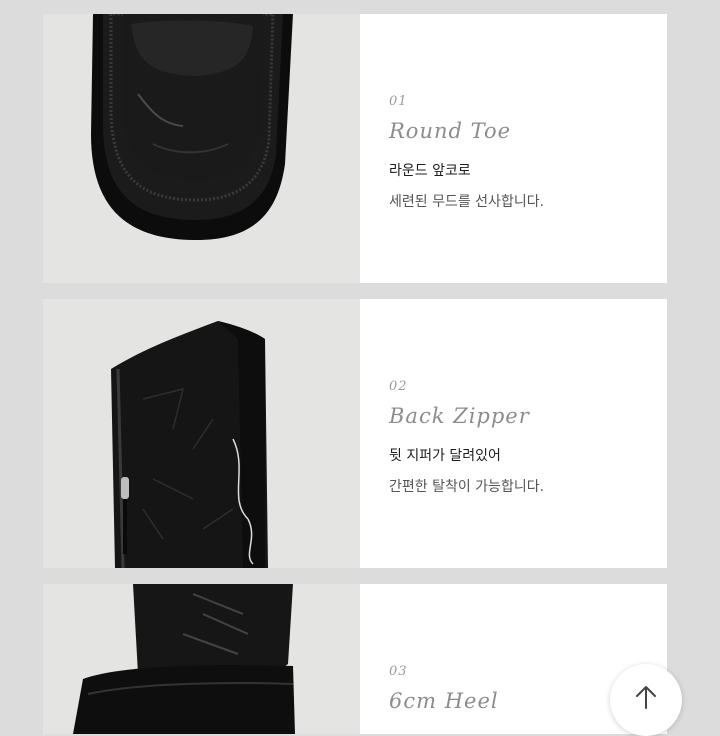  Describe the element at coordinates (528, 433) in the screenshot. I see `back-zipper-text: 02 Back Zipper 뒷 지퍼가 달려있어 간편한 탈착이 가능합니다.` at that location.